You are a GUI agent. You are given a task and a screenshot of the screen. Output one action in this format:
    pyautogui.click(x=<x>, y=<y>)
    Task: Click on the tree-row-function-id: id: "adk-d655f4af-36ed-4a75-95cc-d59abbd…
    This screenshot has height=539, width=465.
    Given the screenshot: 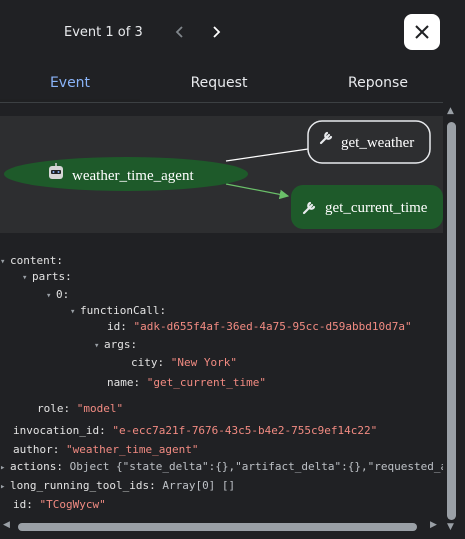 What is the action you would take?
    pyautogui.click(x=259, y=326)
    